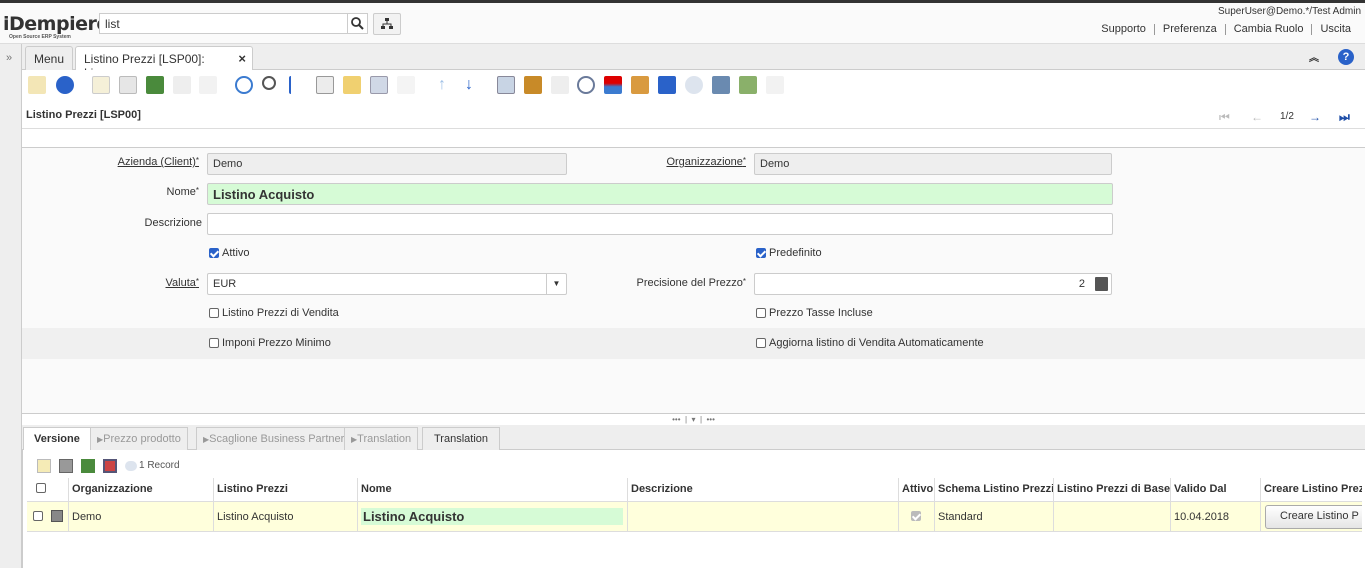  I want to click on settings-icon, so click(694, 85).